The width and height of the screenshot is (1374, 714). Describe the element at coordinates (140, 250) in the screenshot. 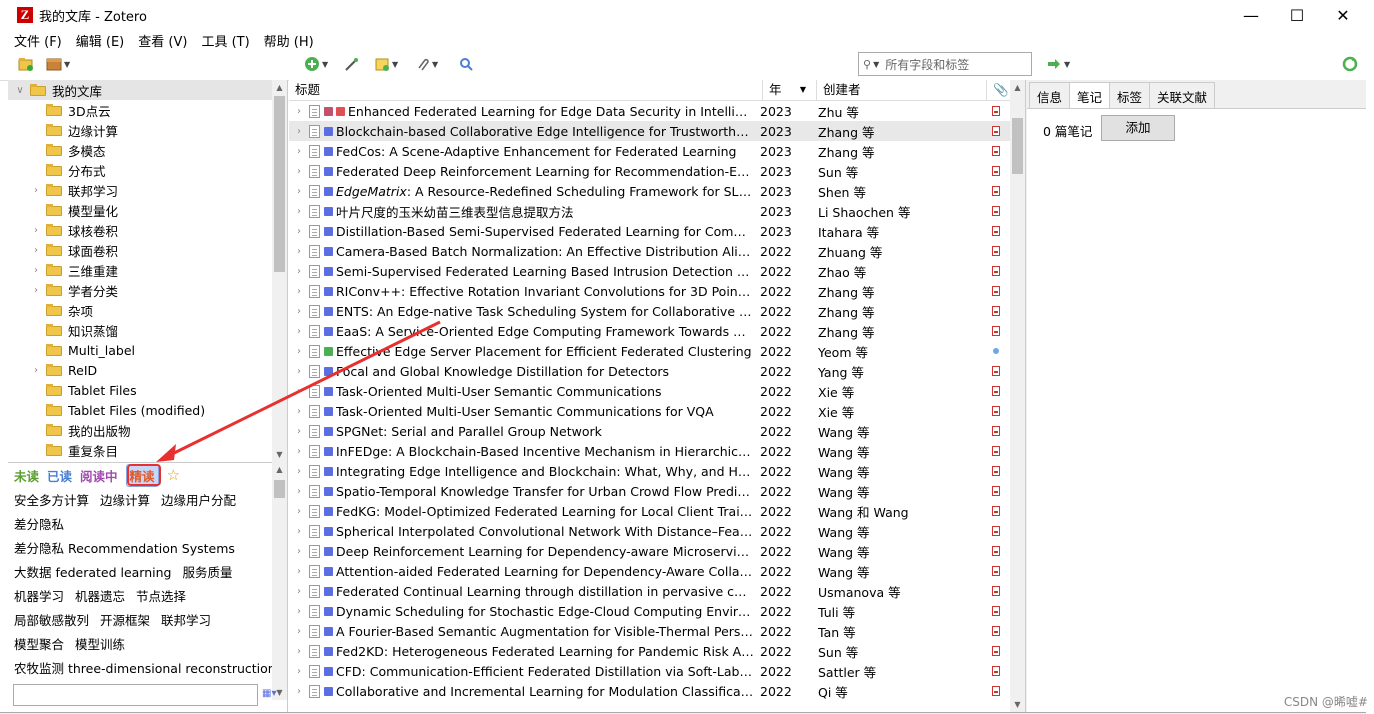

I see `collection-item: › 球面卷积` at that location.